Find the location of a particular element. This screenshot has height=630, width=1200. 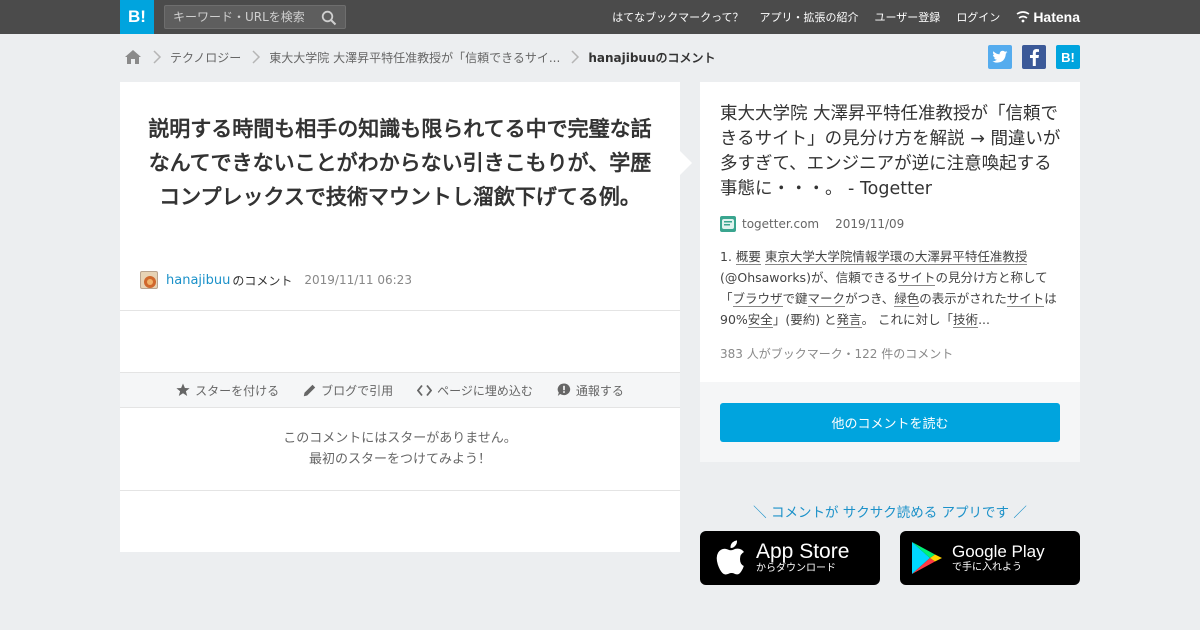

comment-actions: スターを付ける ブログで引用 ページに埋め込む 通報する is located at coordinates (400, 390).